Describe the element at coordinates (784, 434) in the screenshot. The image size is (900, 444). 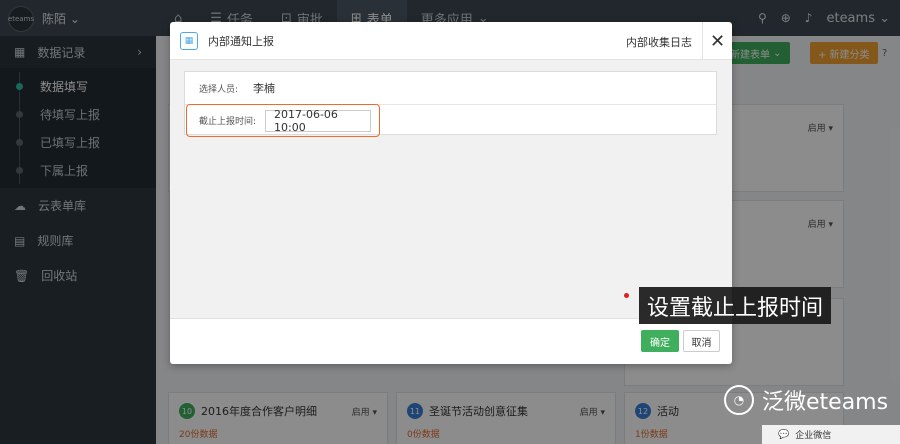
I see `chat-icon: 💬` at that location.